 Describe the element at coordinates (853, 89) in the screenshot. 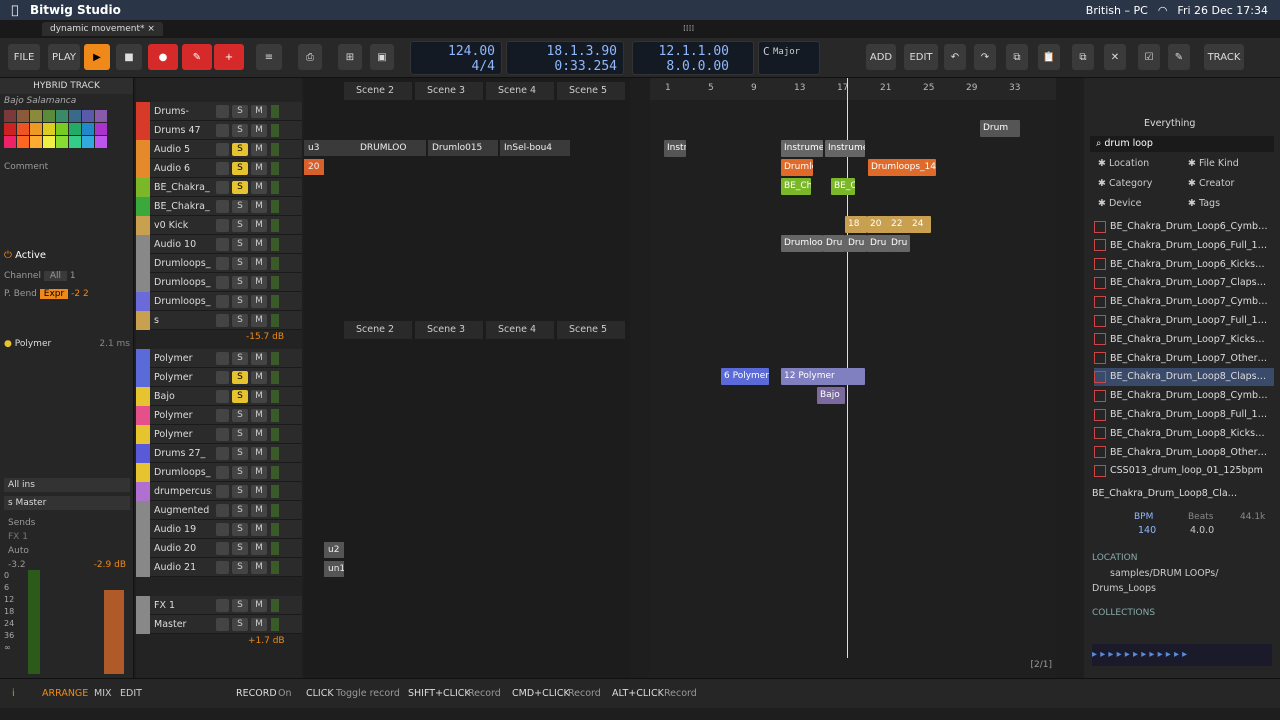

I see `timeline-ruler: 1 5 9 13 17 21 25 29 33` at that location.